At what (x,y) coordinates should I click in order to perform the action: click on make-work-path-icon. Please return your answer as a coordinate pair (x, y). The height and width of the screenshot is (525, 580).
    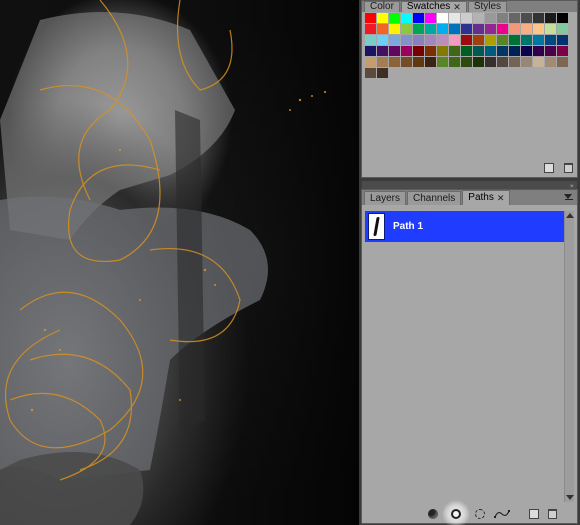
    Looking at the image, I should click on (502, 514).